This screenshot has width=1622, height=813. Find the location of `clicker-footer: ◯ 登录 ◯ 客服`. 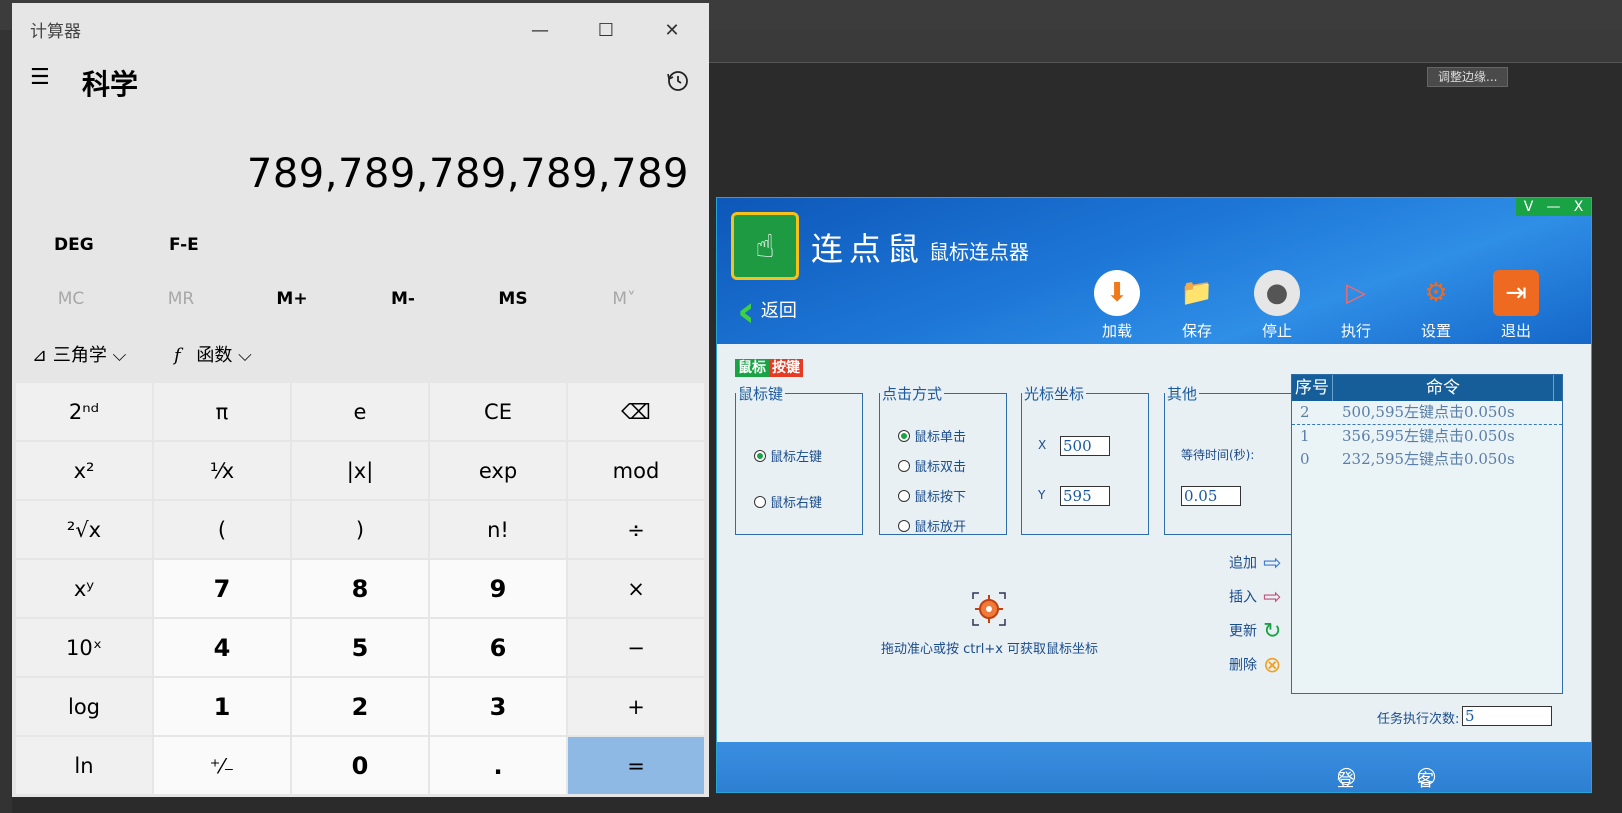

clicker-footer: ◯ 登录 ◯ 客服 is located at coordinates (1154, 767).